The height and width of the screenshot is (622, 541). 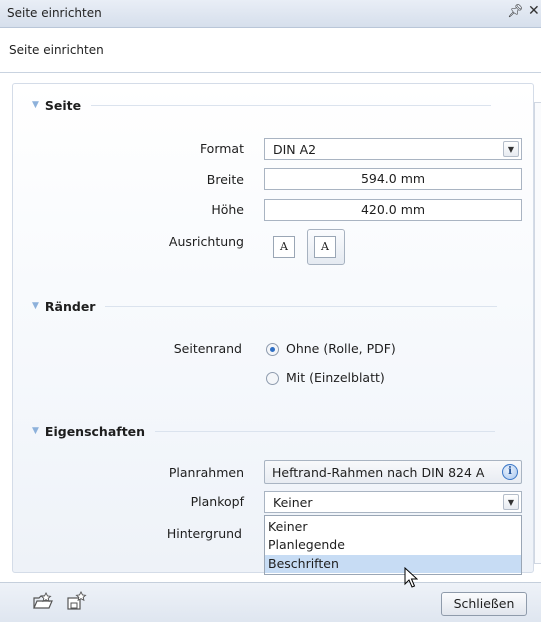 I want to click on dialog-header: Seite einrichten, so click(x=270, y=50).